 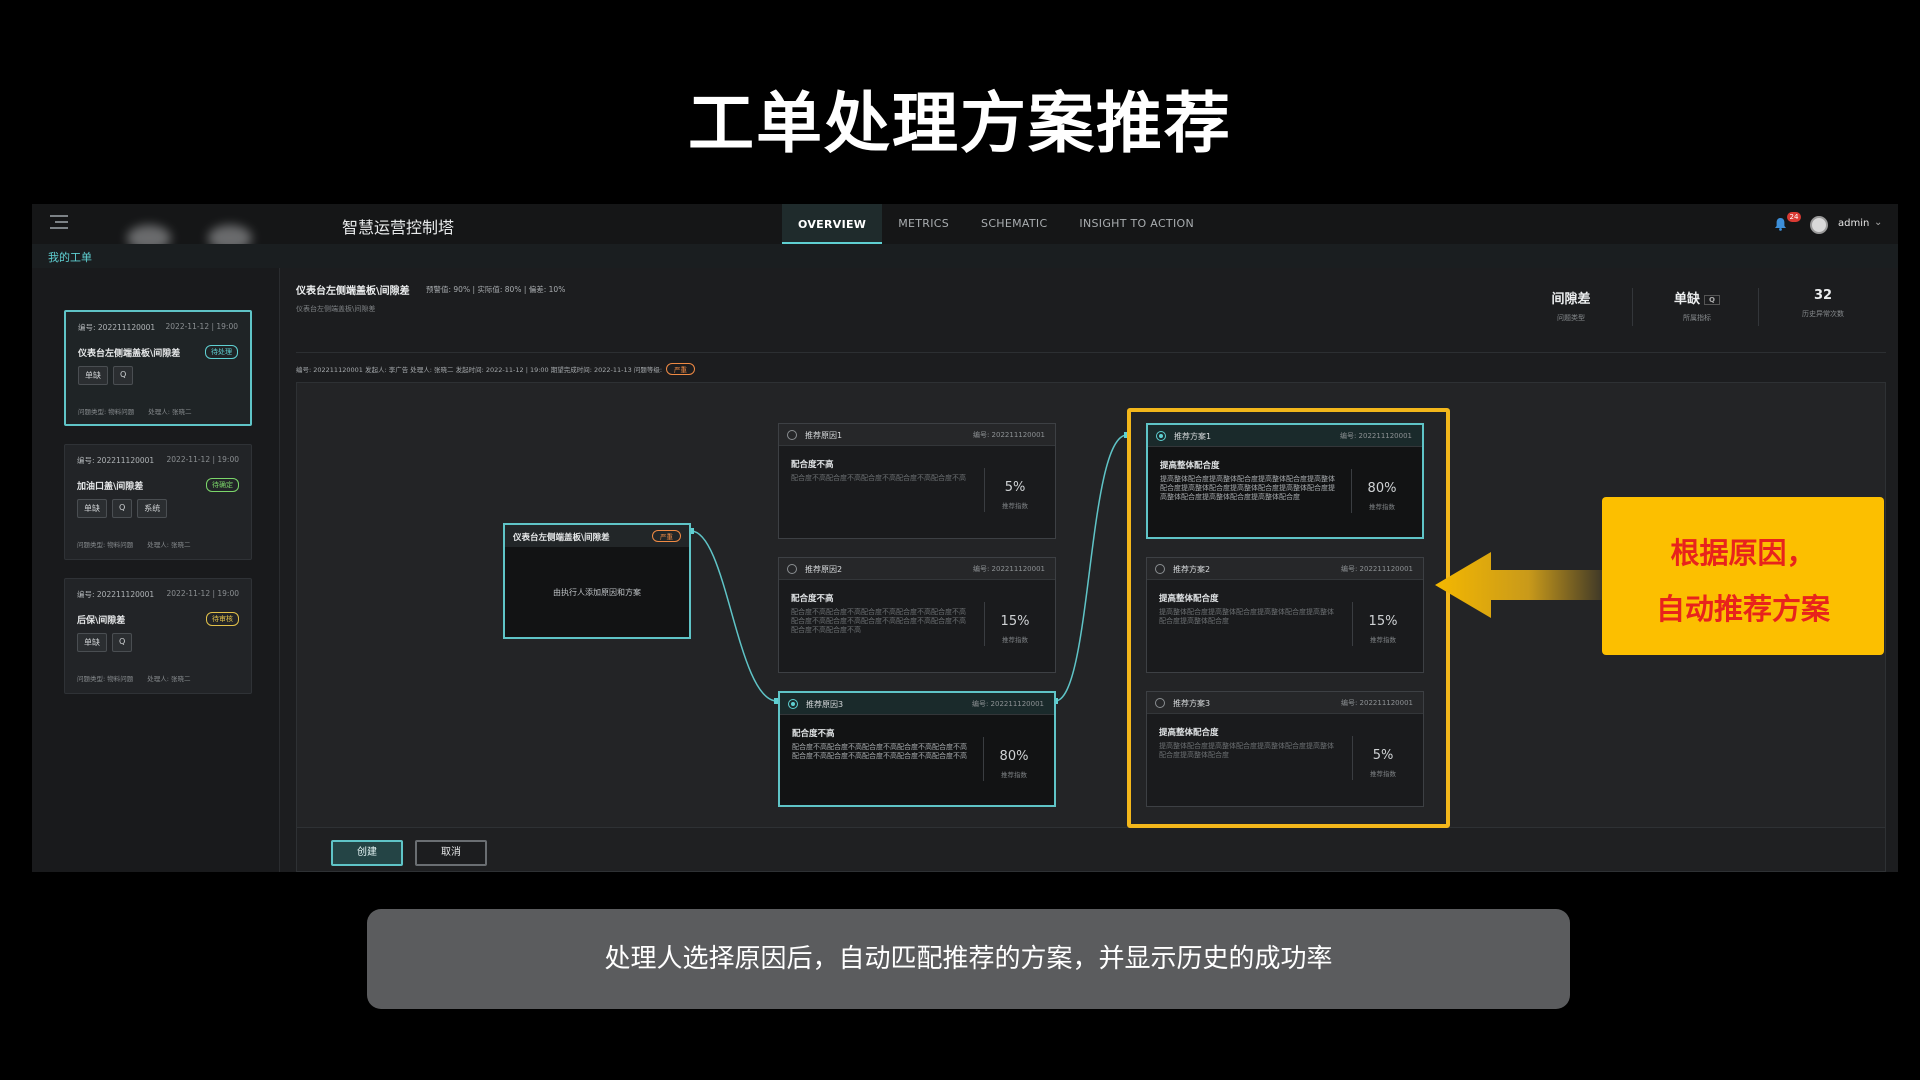 I want to click on section-label: 我的工单, so click(x=70, y=257).